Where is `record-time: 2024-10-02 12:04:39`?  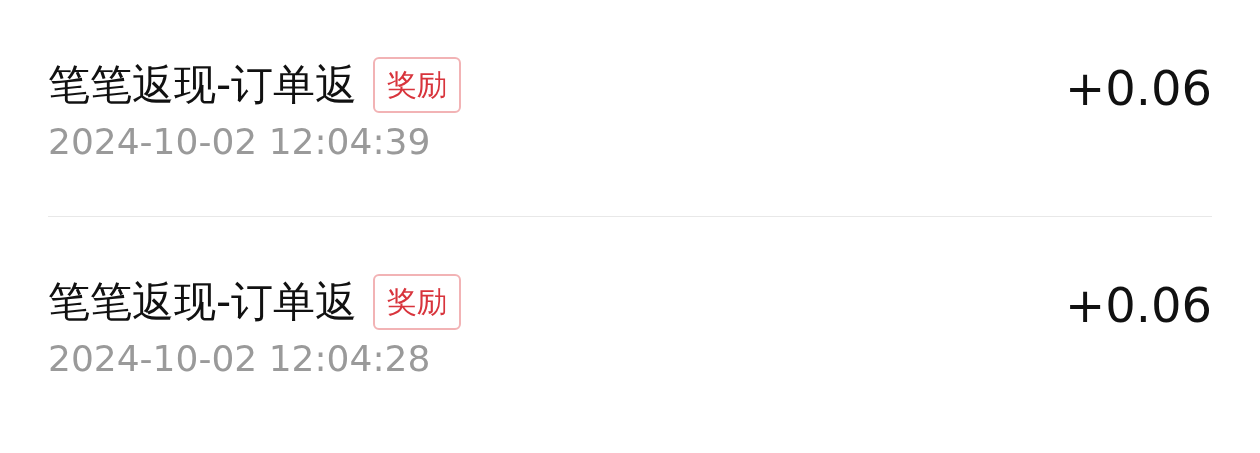
record-time: 2024-10-02 12:04:39 is located at coordinates (240, 142).